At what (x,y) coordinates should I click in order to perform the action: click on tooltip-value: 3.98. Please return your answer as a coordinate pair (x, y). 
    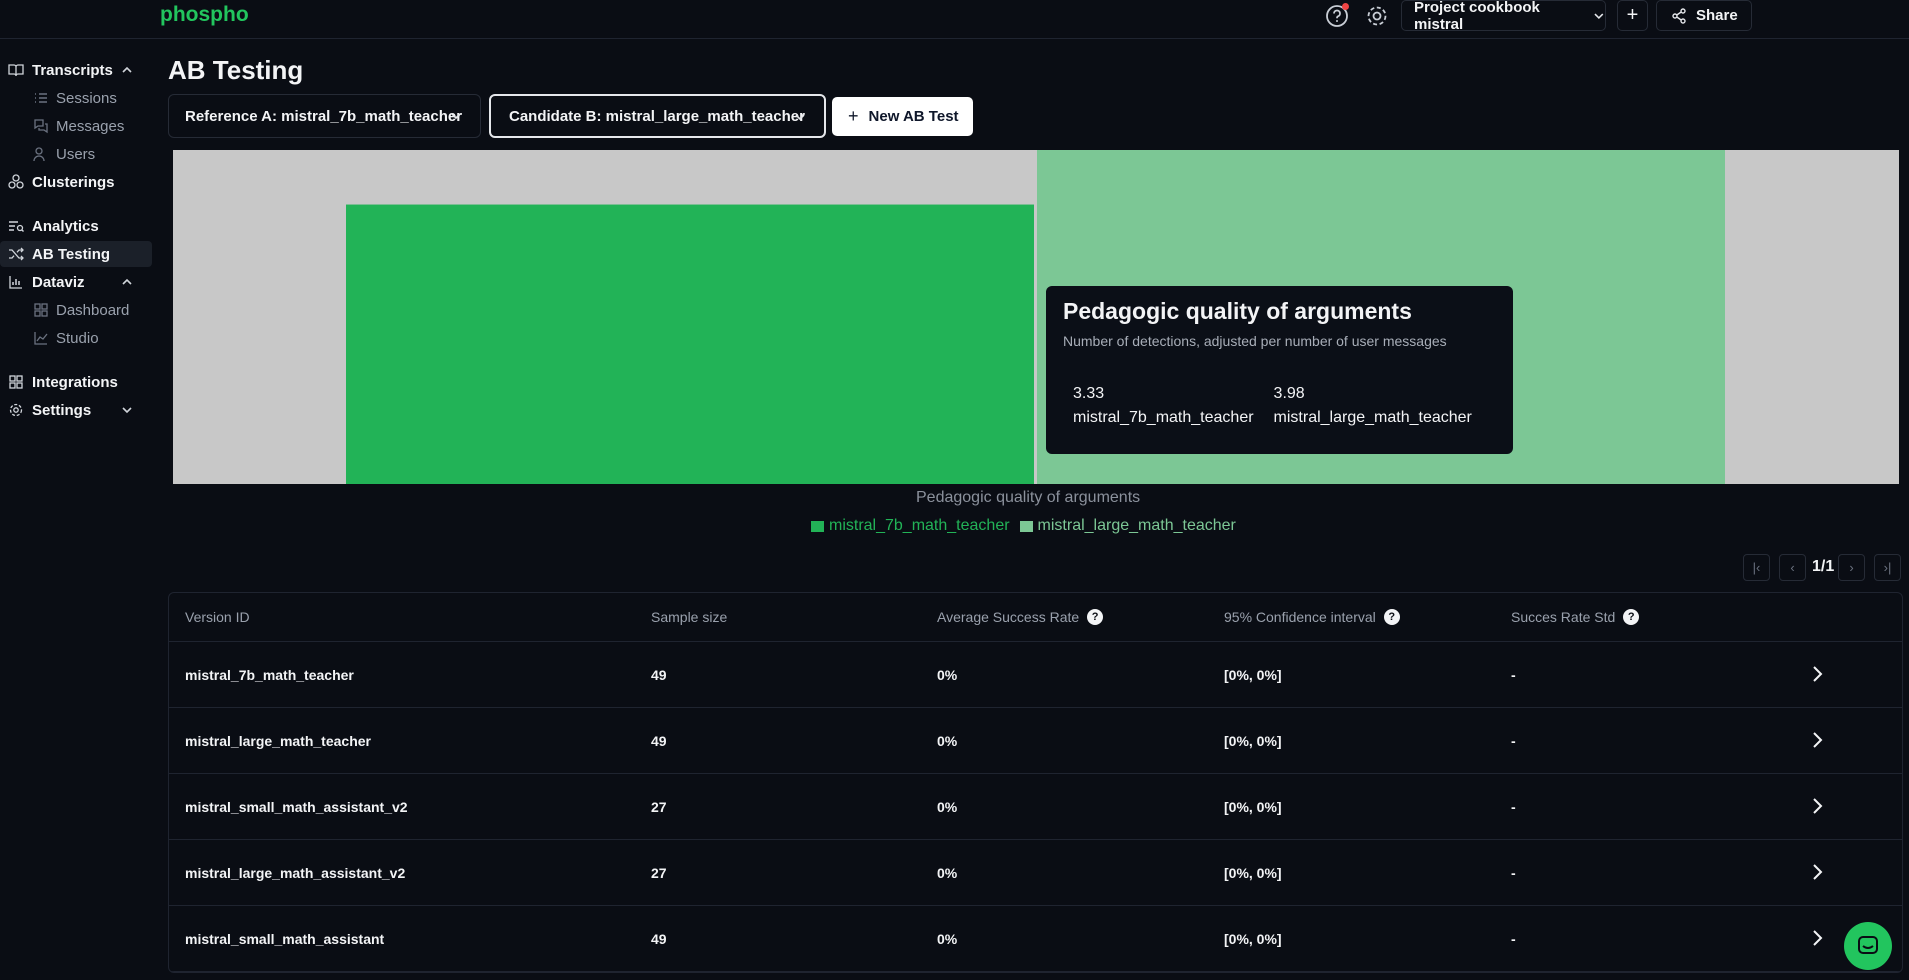
    Looking at the image, I should click on (1289, 393).